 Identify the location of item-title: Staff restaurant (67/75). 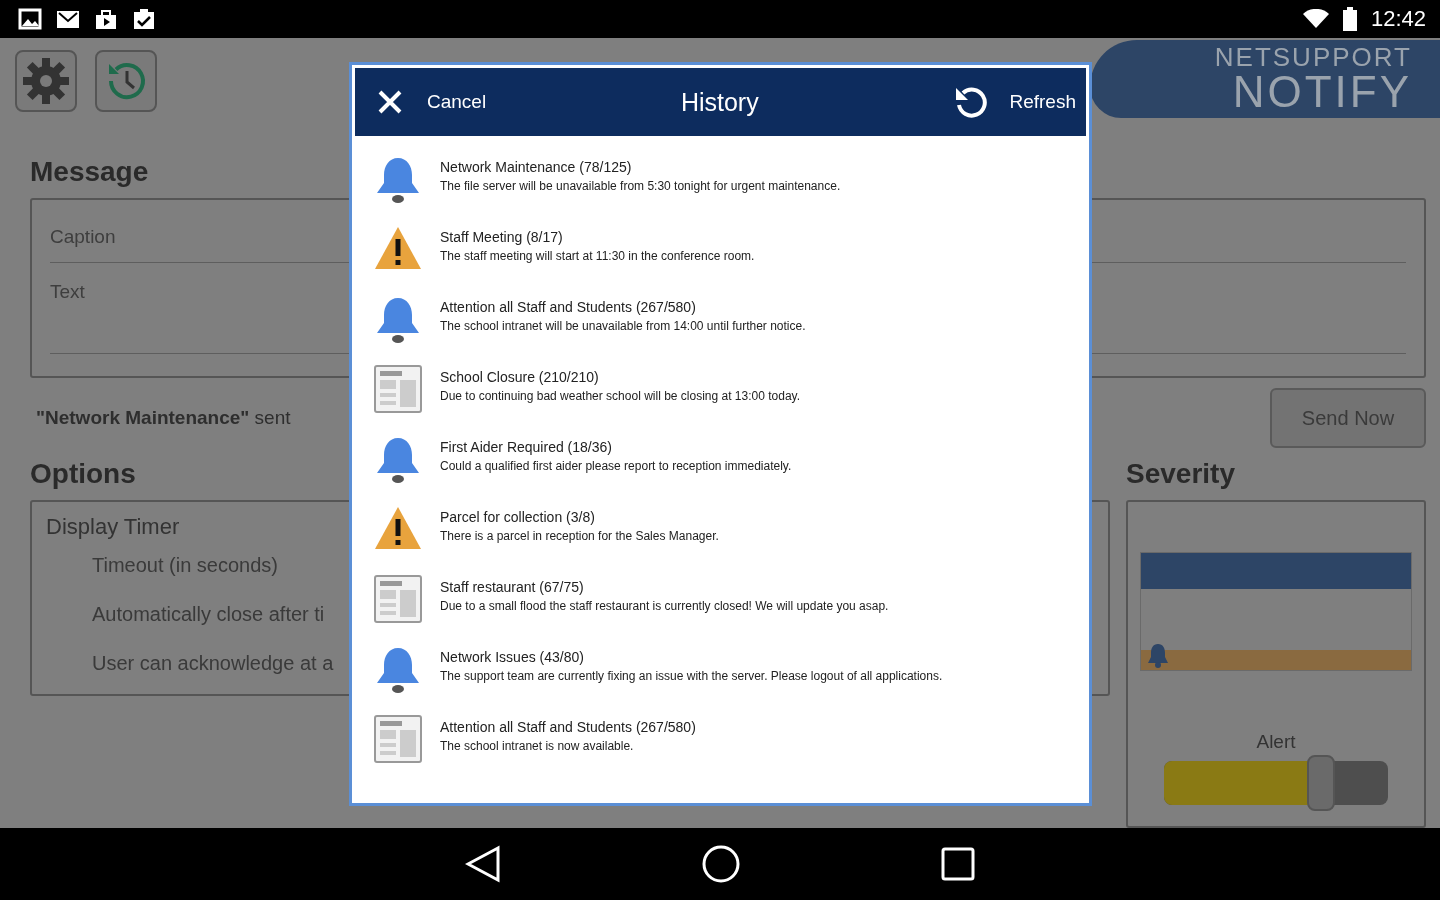
(512, 587).